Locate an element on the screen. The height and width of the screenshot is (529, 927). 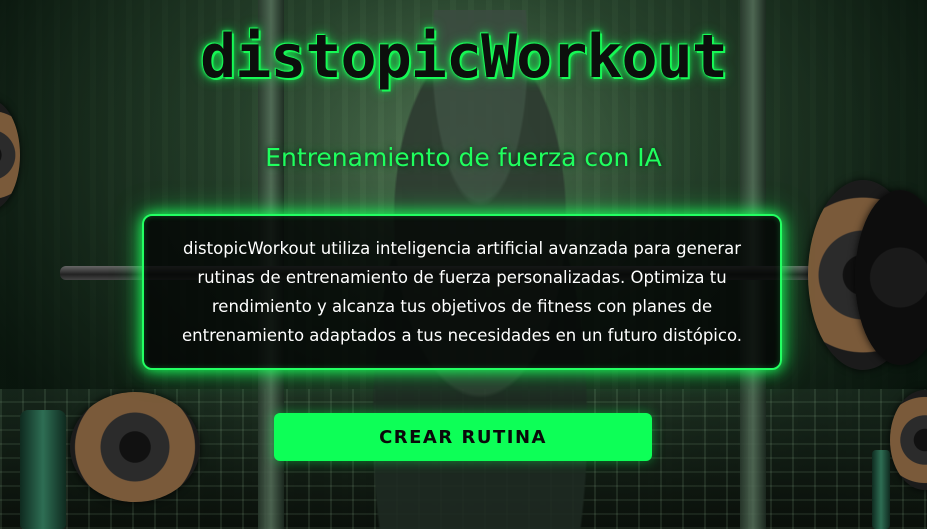
page-title: distopicWorkout is located at coordinates (464, 57).